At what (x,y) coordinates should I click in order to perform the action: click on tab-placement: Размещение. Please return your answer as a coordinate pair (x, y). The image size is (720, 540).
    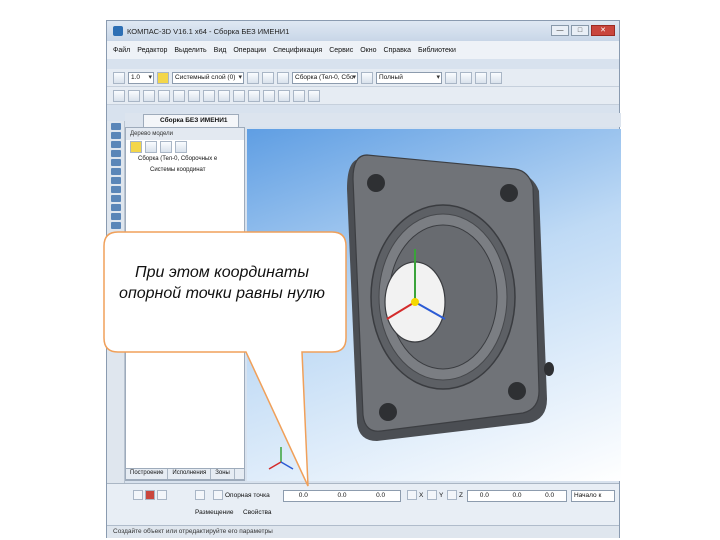
    Looking at the image, I should click on (214, 512).